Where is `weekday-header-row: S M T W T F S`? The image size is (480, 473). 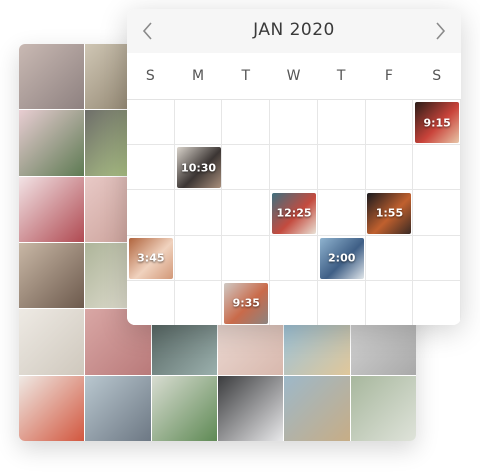 weekday-header-row: S M T W T F S is located at coordinates (294, 76).